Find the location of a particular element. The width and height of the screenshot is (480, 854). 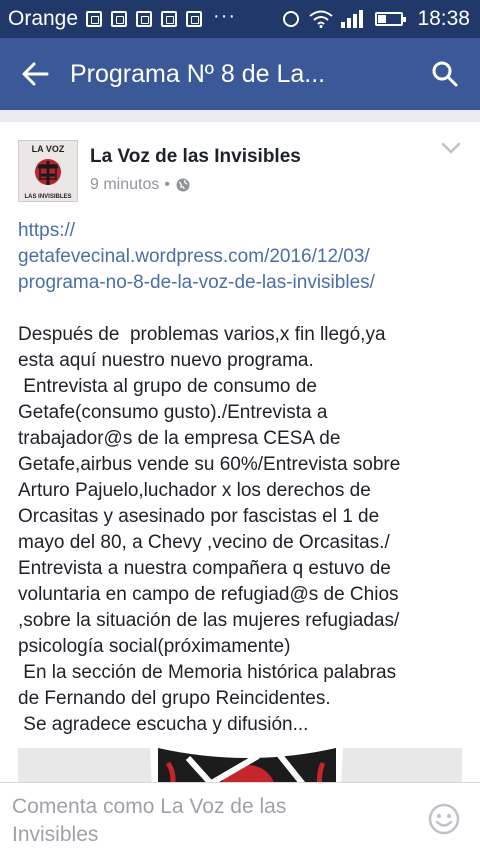

wifi-icon is located at coordinates (321, 19).